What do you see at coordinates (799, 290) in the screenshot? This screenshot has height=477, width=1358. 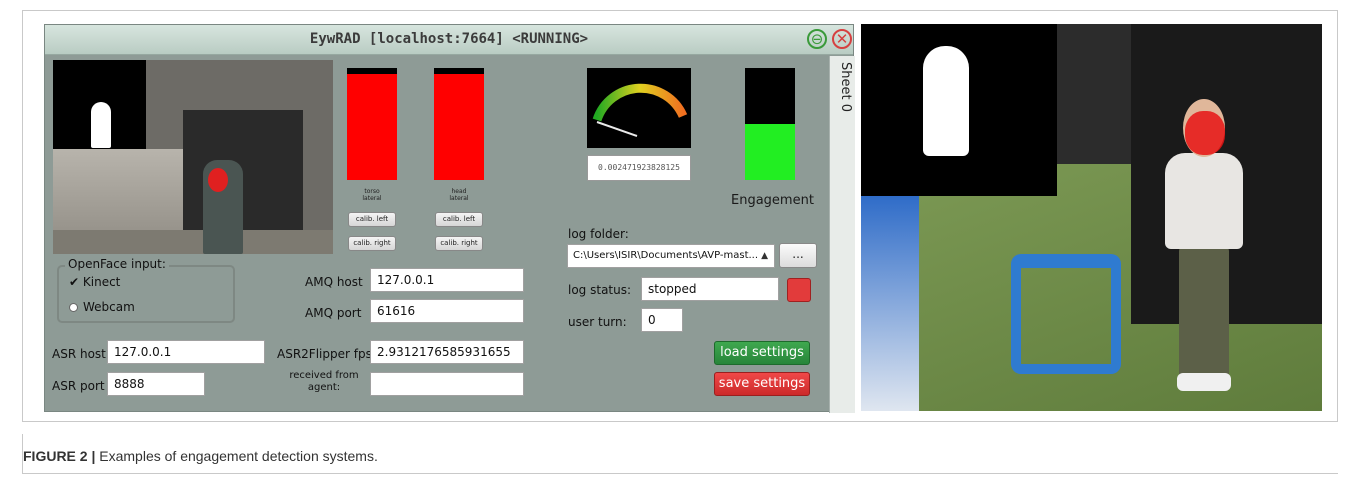 I see `log-status-indicator` at bounding box center [799, 290].